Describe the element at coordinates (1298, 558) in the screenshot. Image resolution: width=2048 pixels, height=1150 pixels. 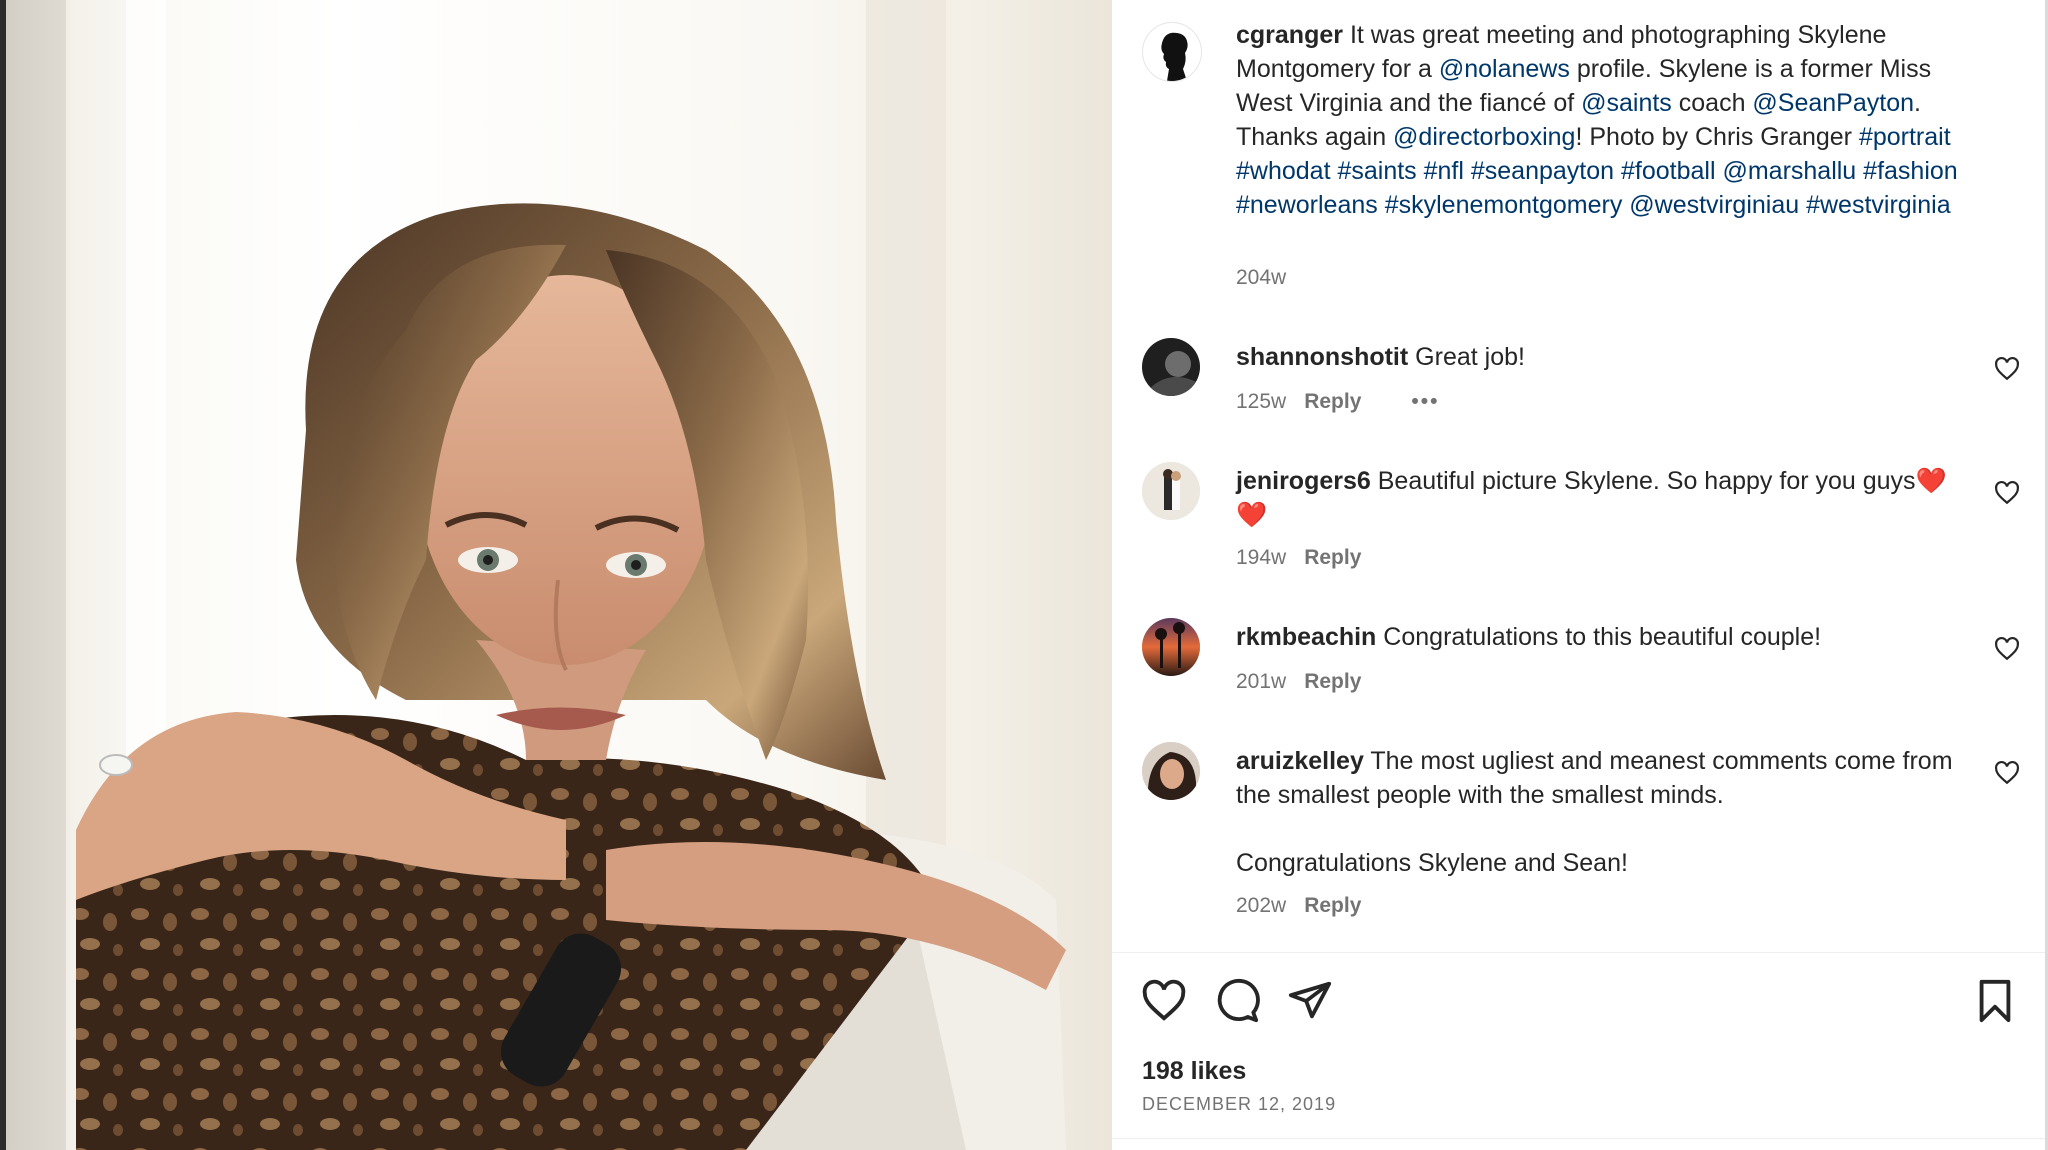
I see `comment-meta: 194w Reply` at that location.